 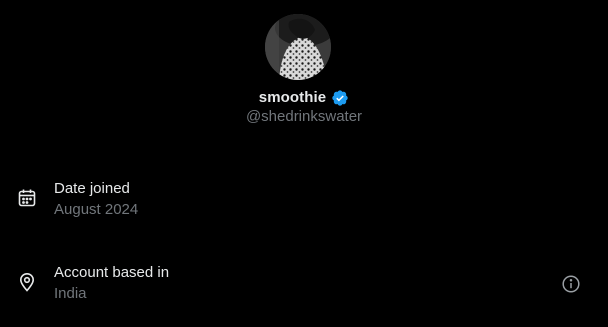 What do you see at coordinates (92, 188) in the screenshot?
I see `date-joined-label: Date joined` at bounding box center [92, 188].